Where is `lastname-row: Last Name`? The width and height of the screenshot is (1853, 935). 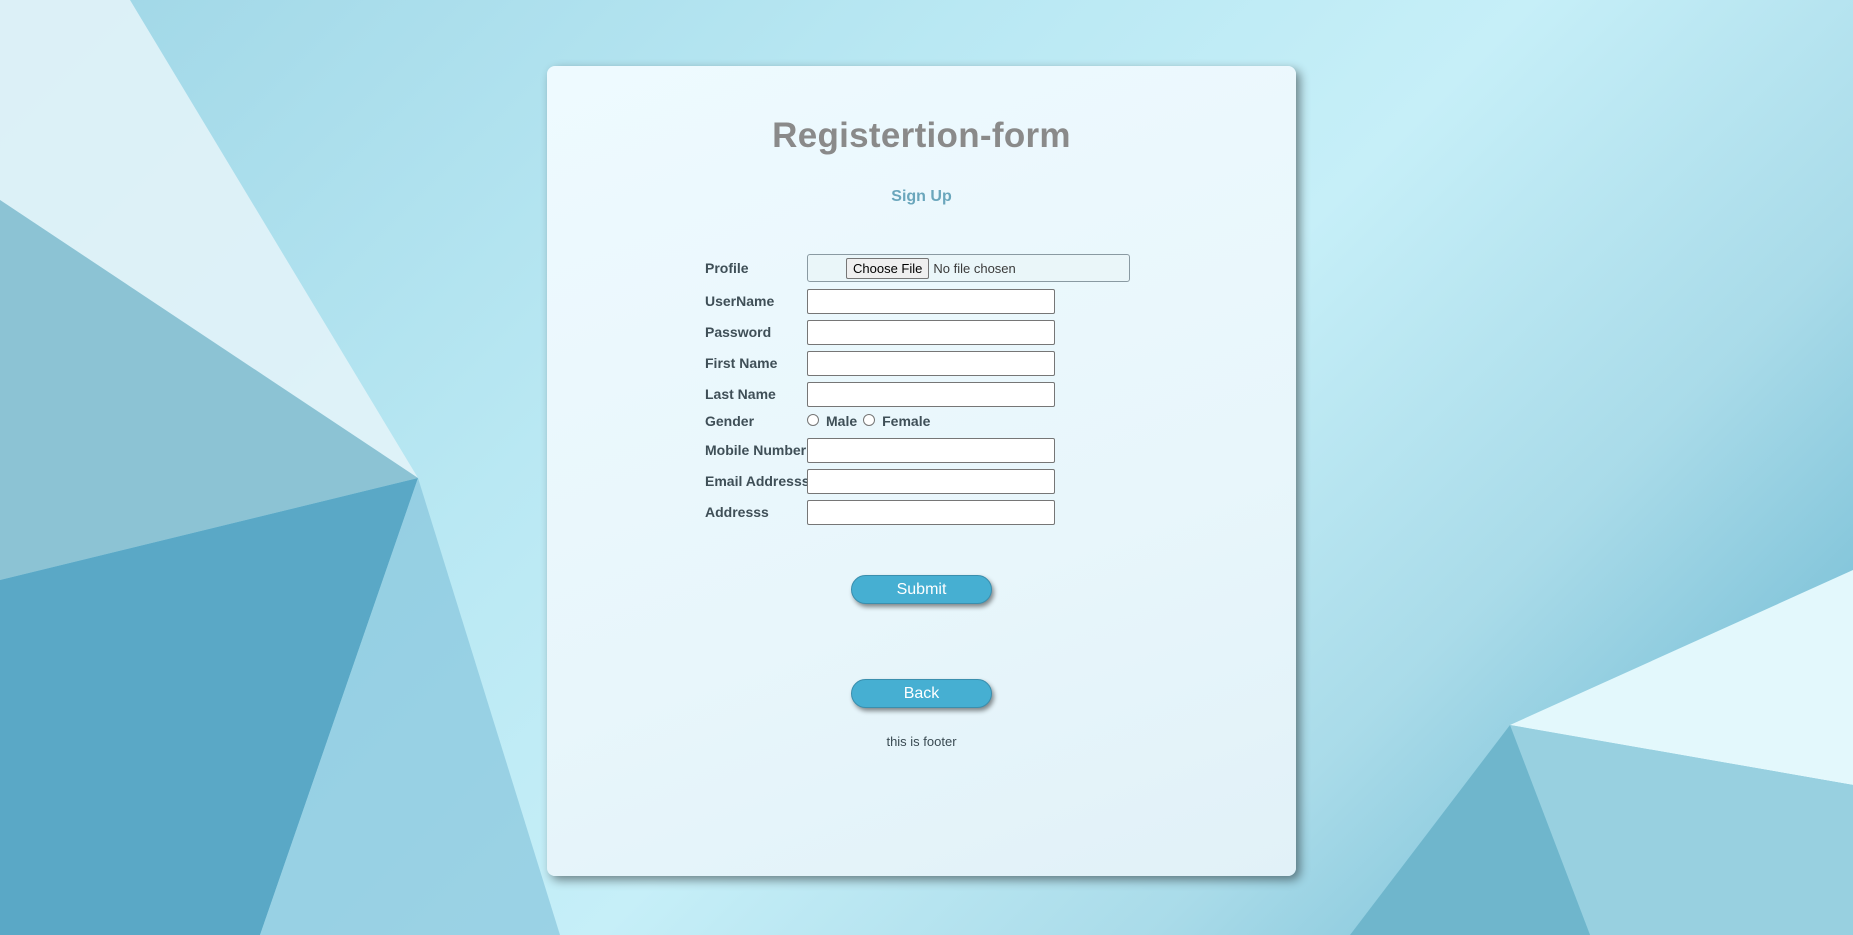
lastname-row: Last Name is located at coordinates (880, 394).